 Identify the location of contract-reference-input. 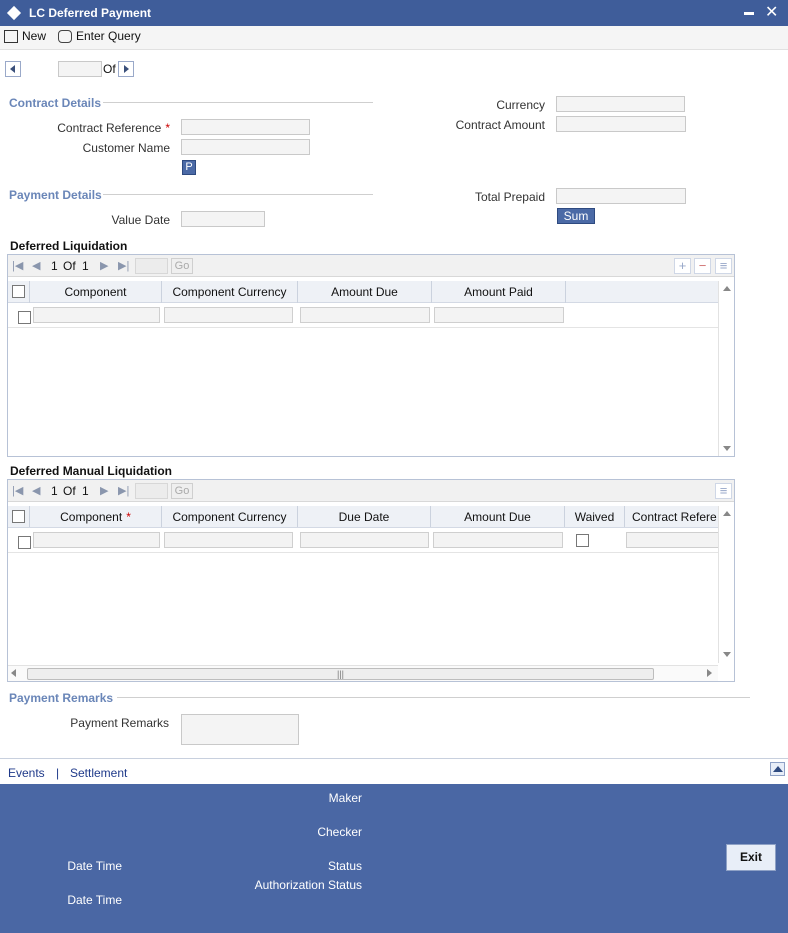
(245, 127).